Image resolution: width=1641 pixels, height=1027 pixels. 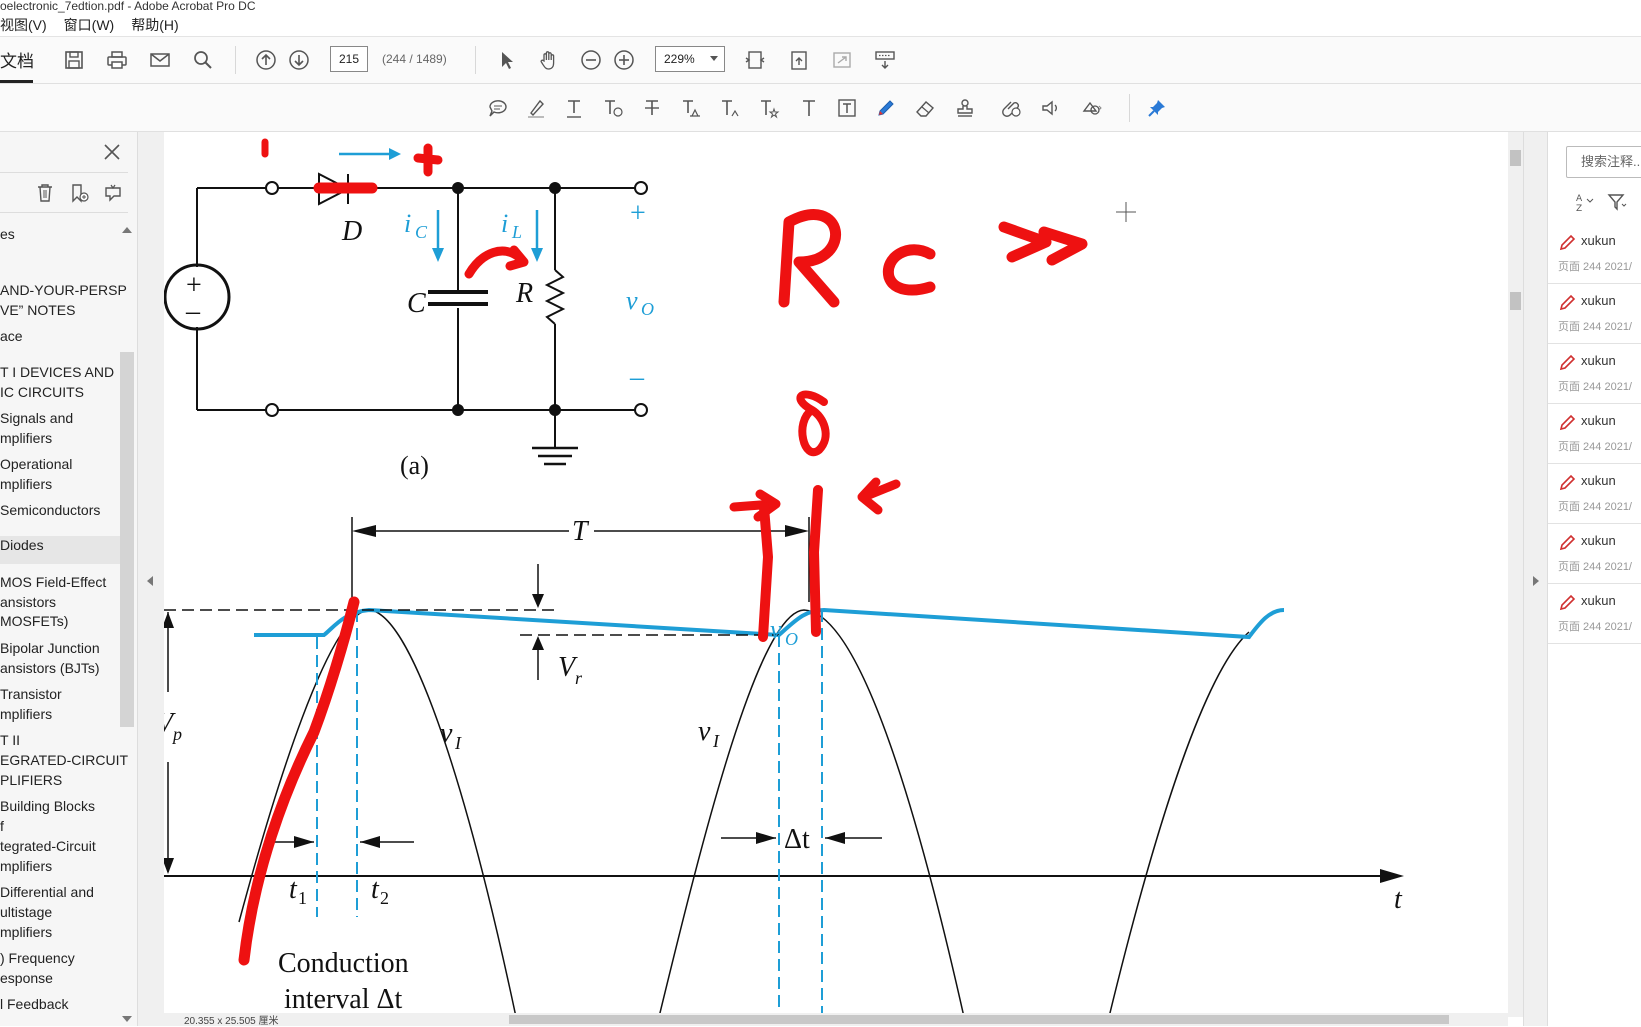 I want to click on save-button, so click(x=74, y=60).